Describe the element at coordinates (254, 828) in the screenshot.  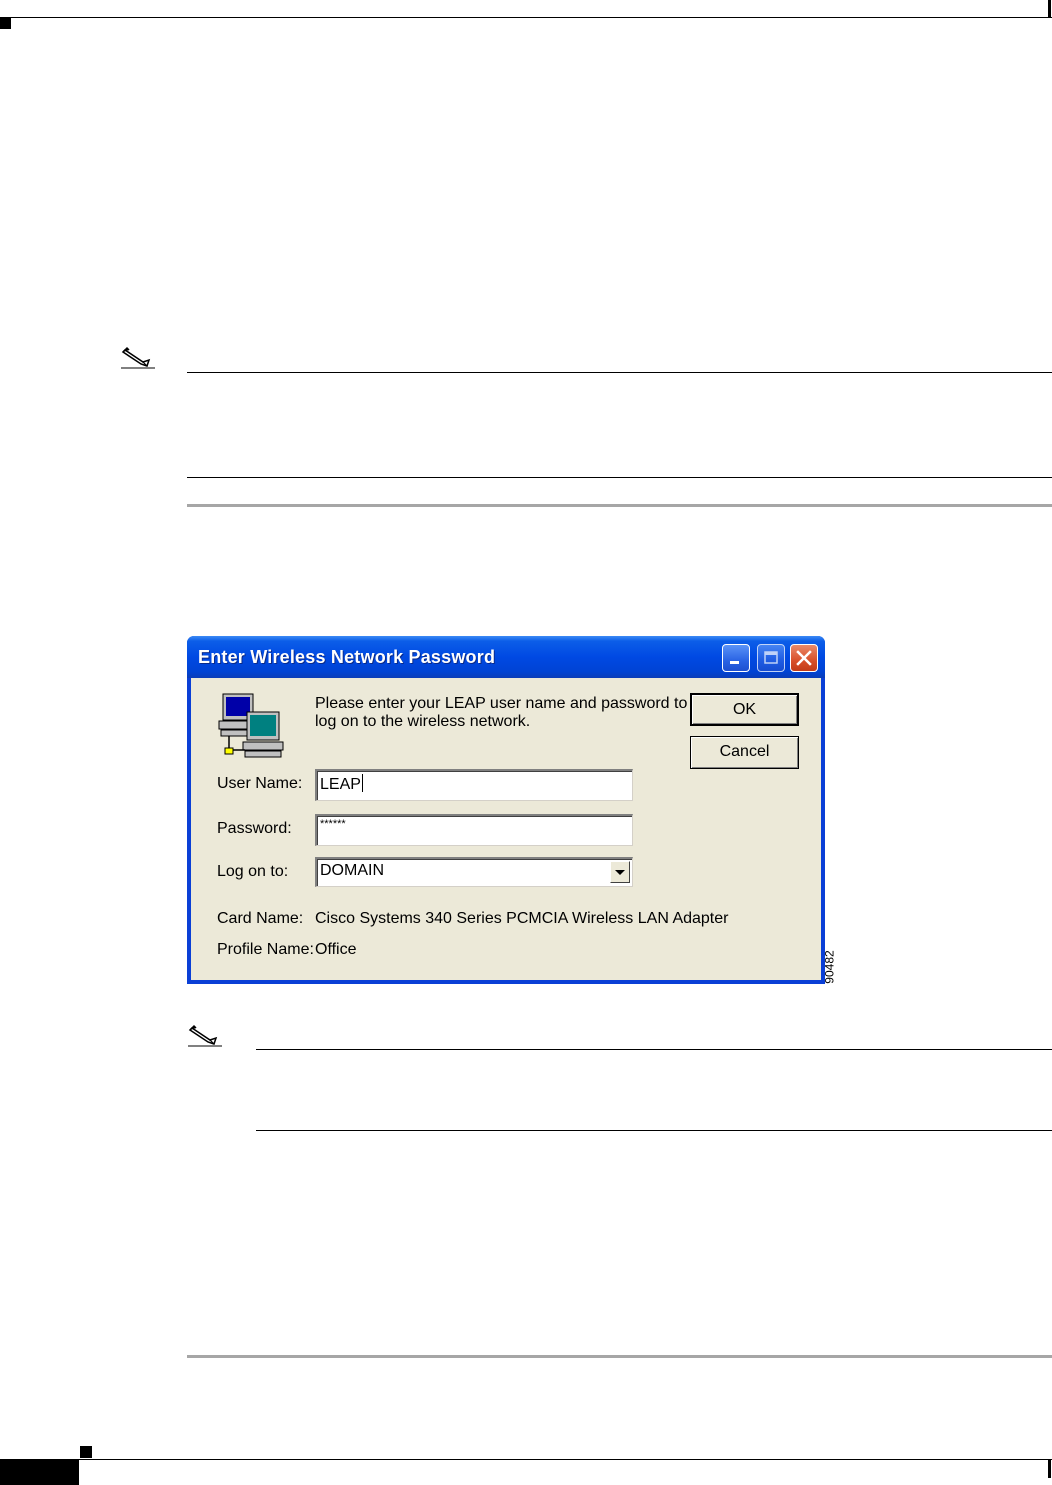
I see `password-label: Password:` at that location.